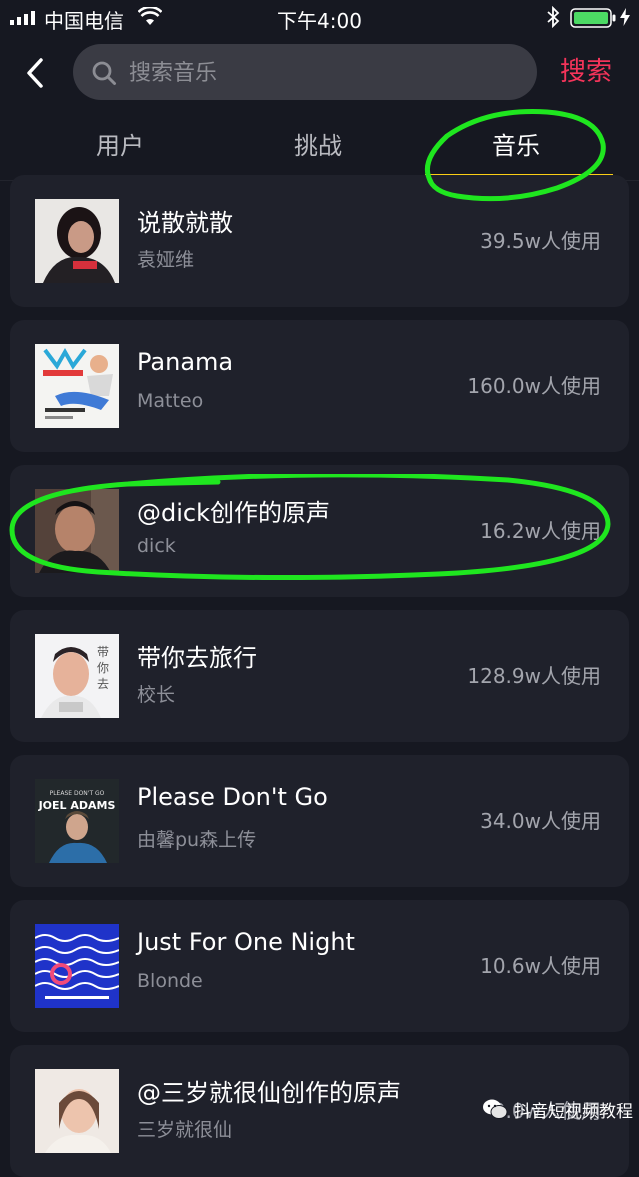 This screenshot has height=1177, width=639. Describe the element at coordinates (77, 805) in the screenshot. I see `svg-text: JOEL ADAMS` at that location.